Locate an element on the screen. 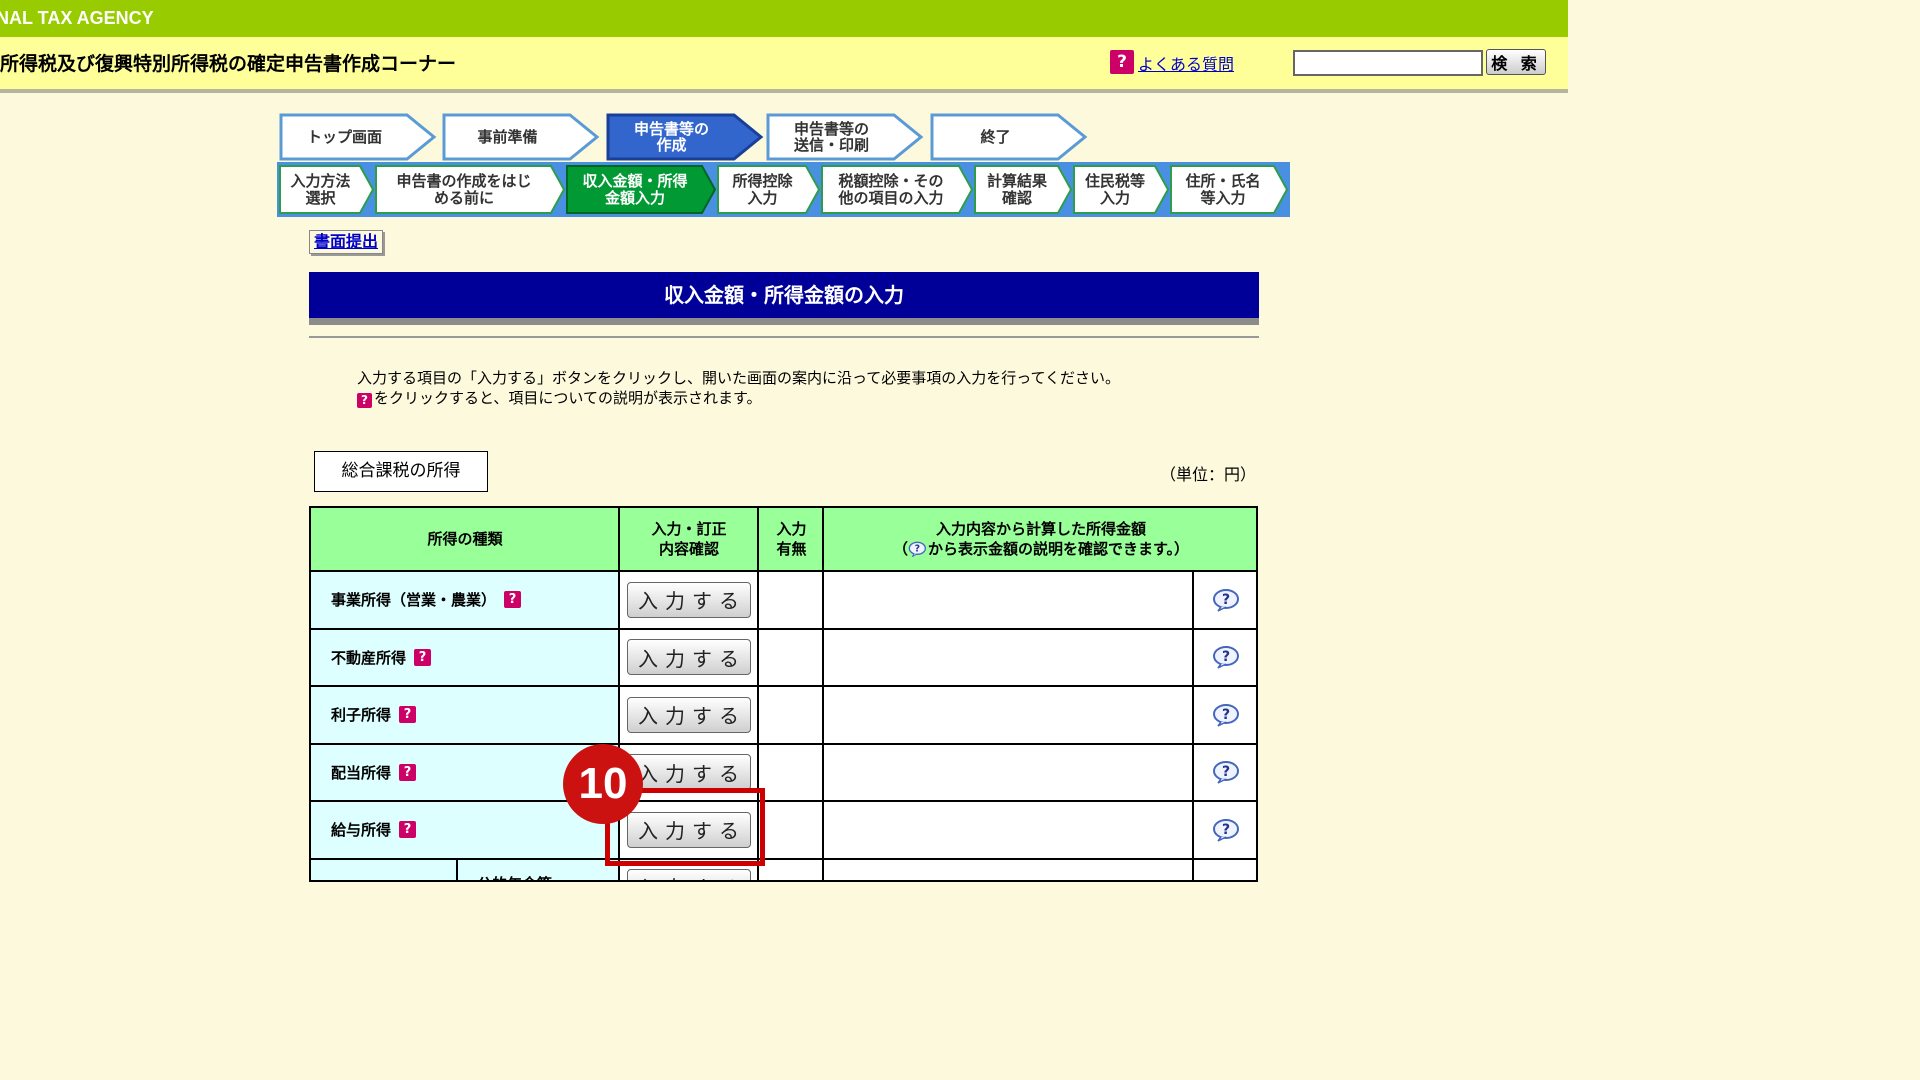 This screenshot has height=1080, width=1920. sub-step-7: 住民税等 入力 is located at coordinates (1121, 189).